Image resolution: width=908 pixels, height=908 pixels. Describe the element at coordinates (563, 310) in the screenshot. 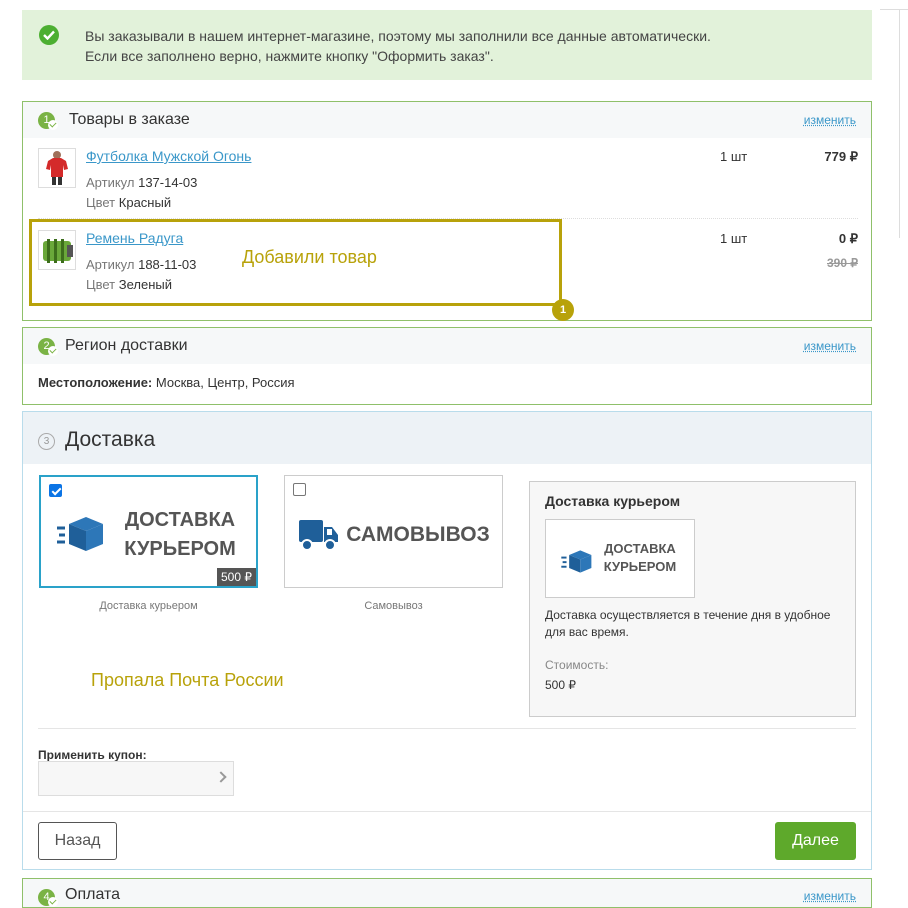

I see `annotation-badge: 1` at that location.